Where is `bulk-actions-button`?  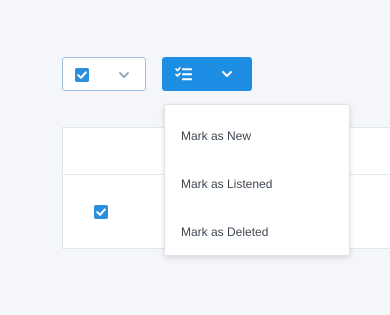
bulk-actions-button is located at coordinates (207, 74).